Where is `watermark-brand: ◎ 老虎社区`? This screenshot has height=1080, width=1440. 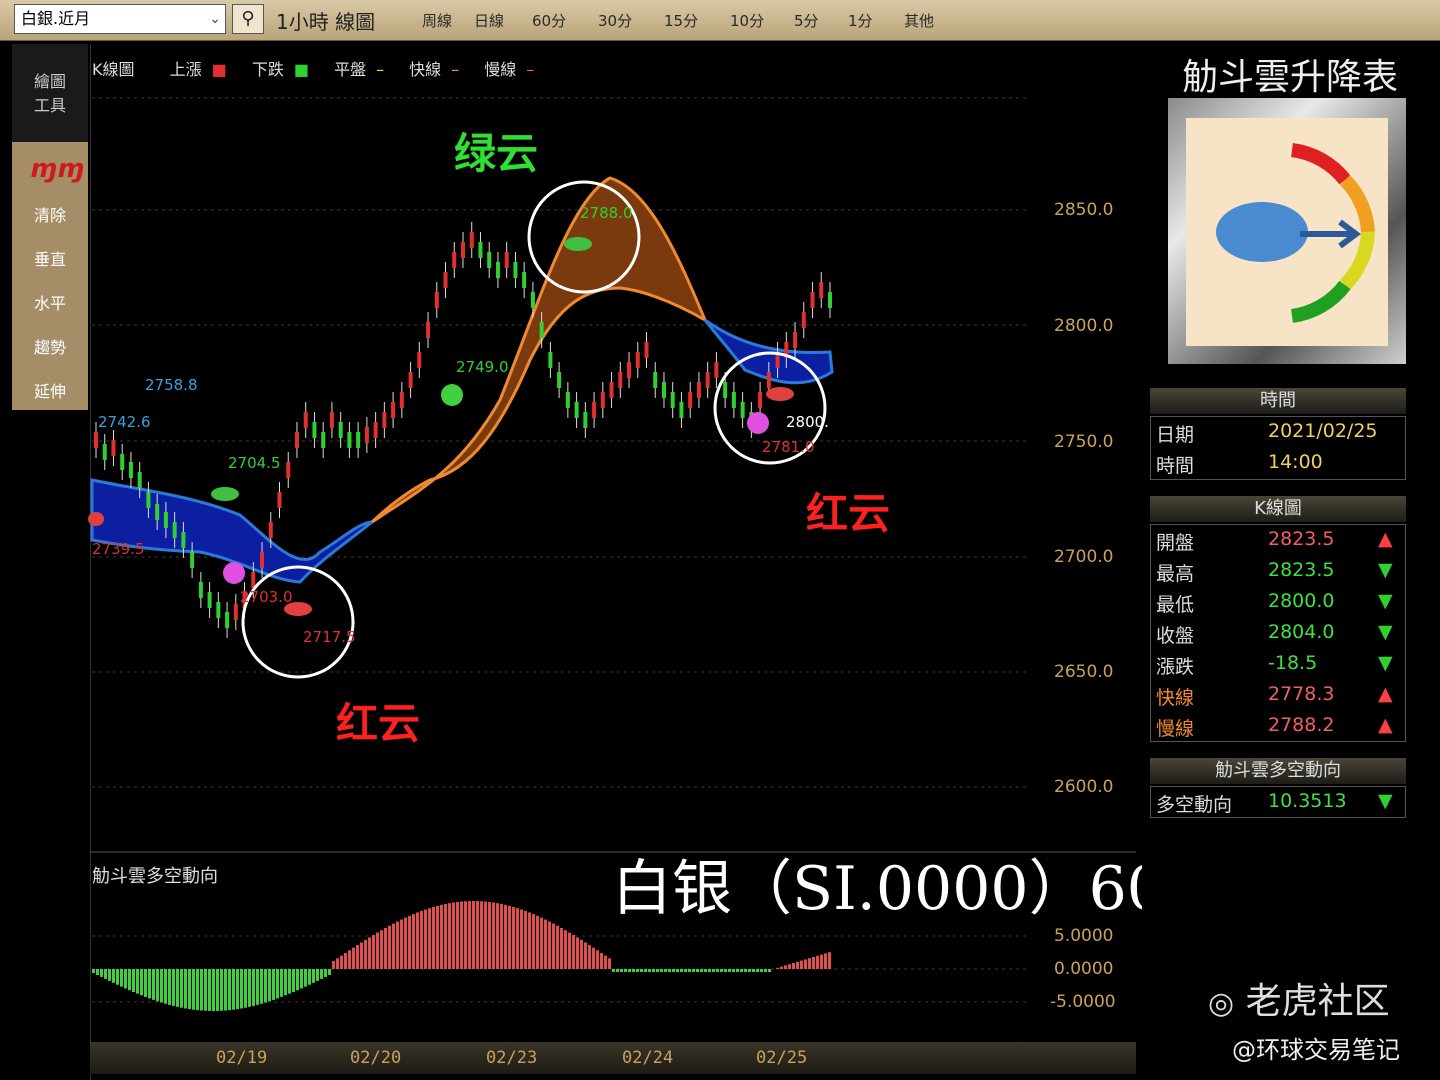 watermark-brand: ◎ 老虎社区 is located at coordinates (1299, 1001).